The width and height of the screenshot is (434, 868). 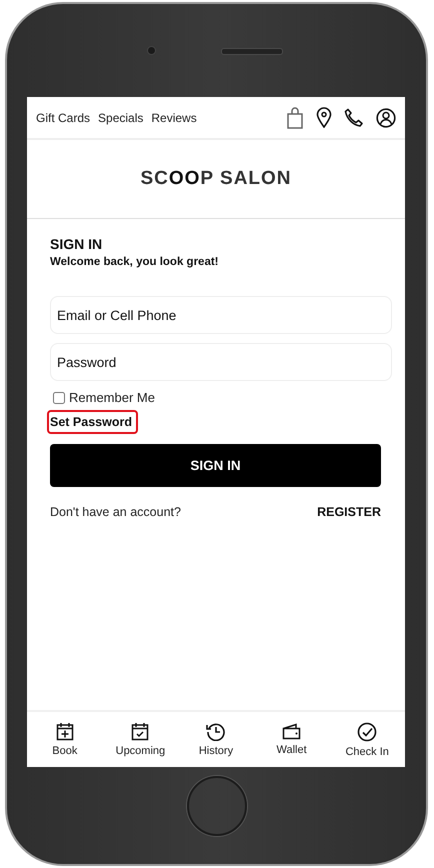 I want to click on nav-link: Gift Cards, so click(x=63, y=117).